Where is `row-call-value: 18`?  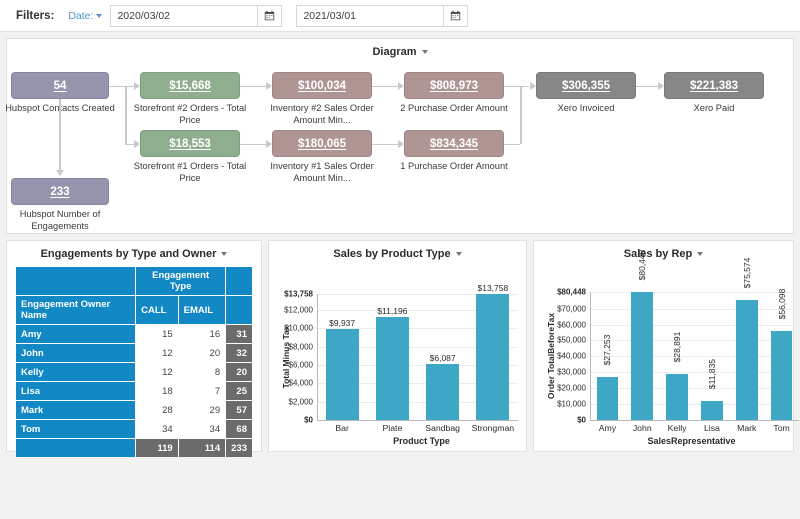 row-call-value: 18 is located at coordinates (157, 391).